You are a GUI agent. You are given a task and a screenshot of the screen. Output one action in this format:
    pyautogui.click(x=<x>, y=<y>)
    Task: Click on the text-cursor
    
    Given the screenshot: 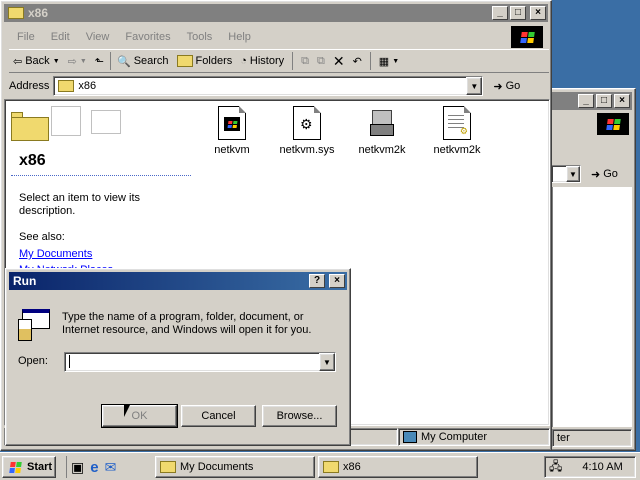 What is the action you would take?
    pyautogui.click(x=69, y=361)
    